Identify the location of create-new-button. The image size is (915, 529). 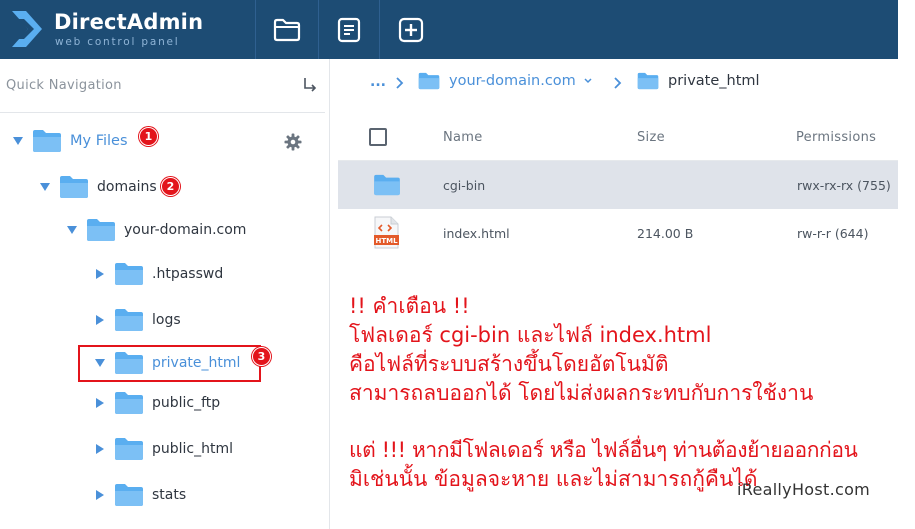
(411, 29).